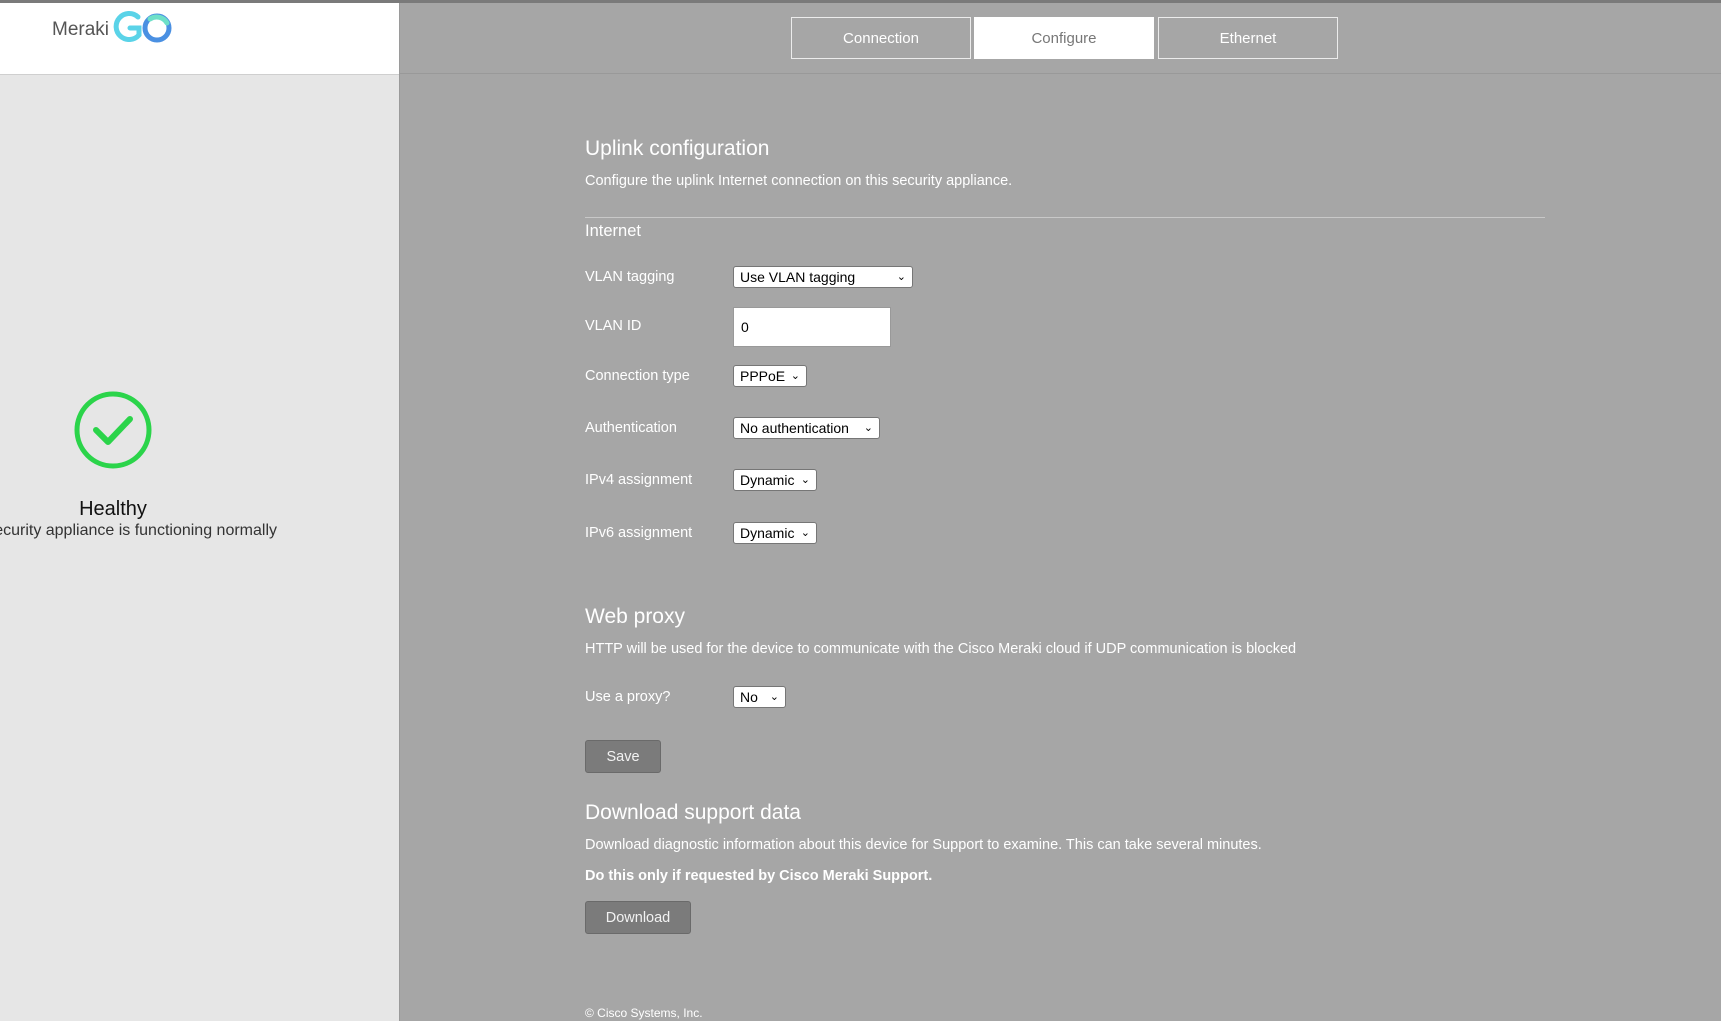 This screenshot has width=1721, height=1021. I want to click on ipv6-assignment-label: IPv6 assignment, so click(639, 533).